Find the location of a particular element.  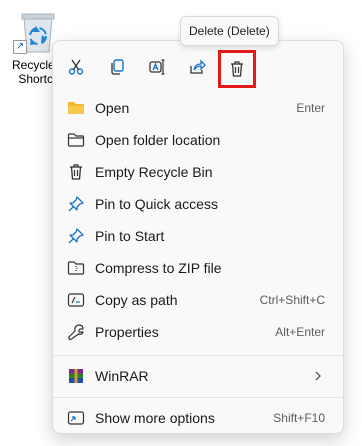

context-toolbar is located at coordinates (198, 67).